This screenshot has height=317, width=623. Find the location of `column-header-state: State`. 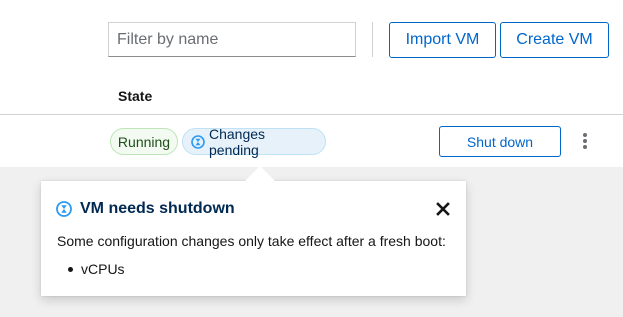

column-header-state: State is located at coordinates (135, 96).